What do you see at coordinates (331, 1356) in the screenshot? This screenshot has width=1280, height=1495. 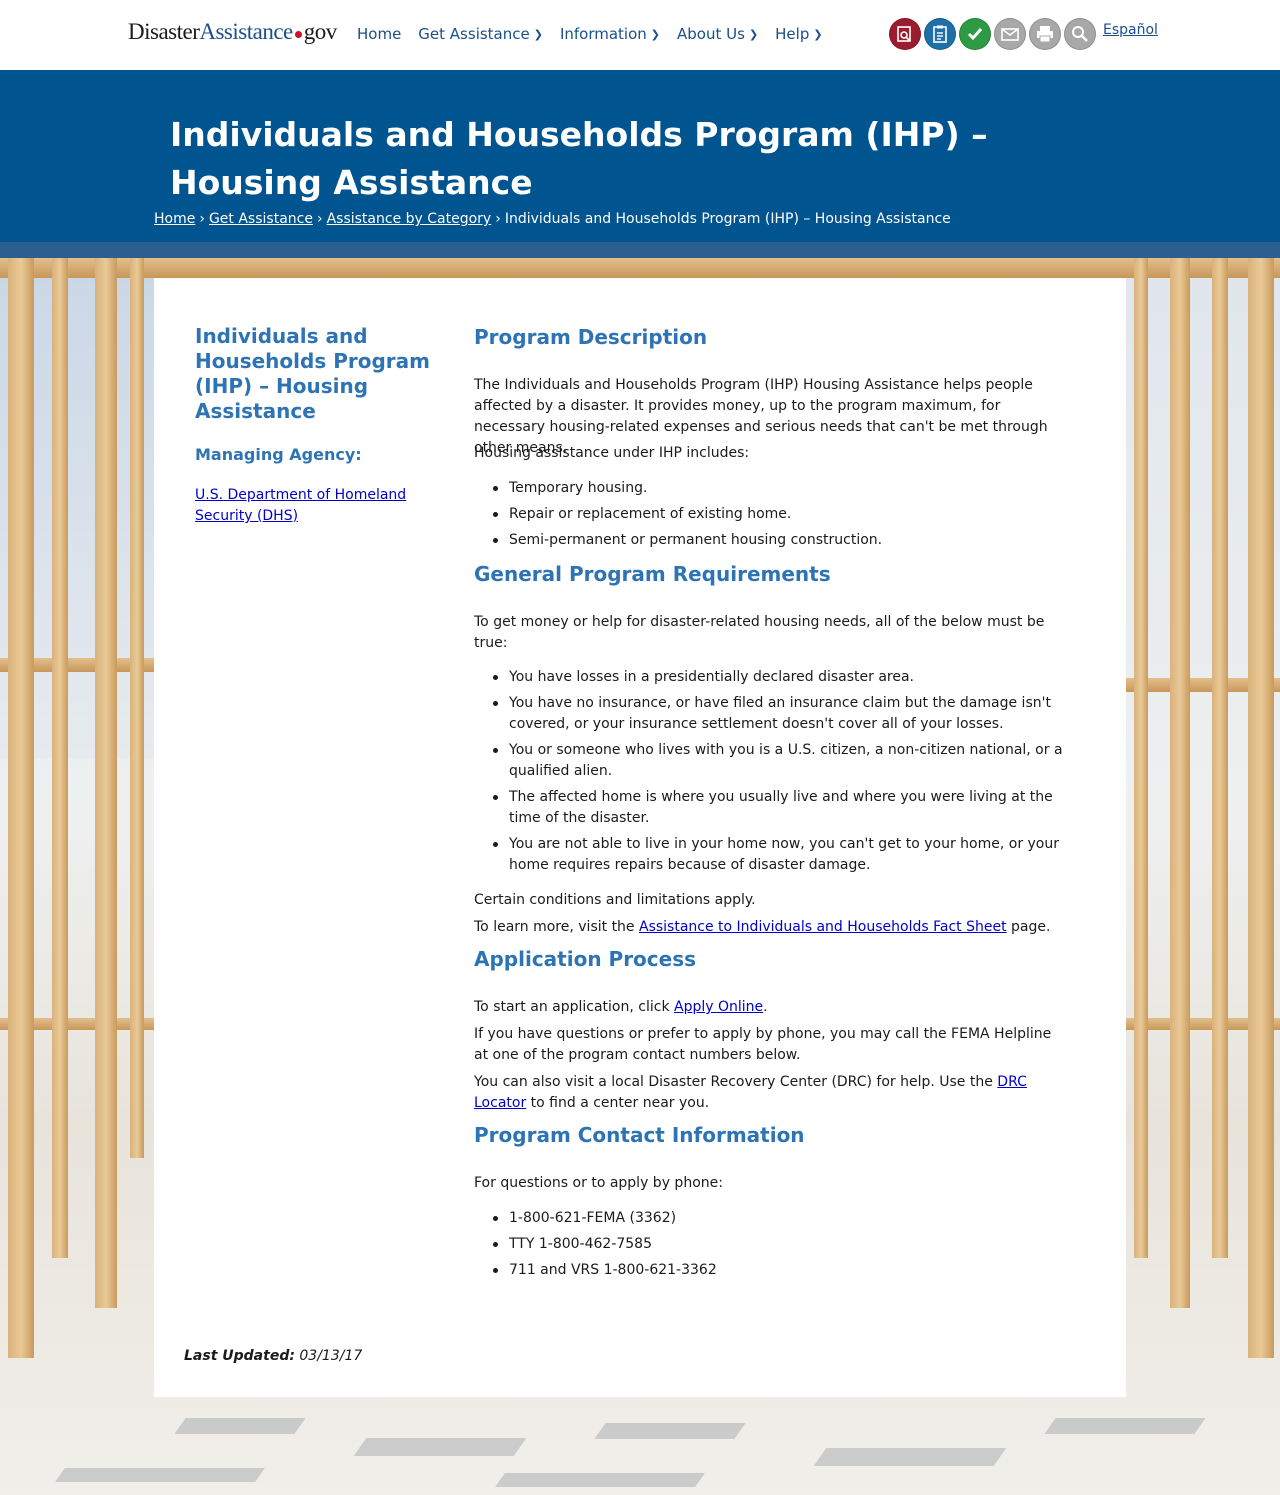 I see `last-updated-value: 03/13/17` at bounding box center [331, 1356].